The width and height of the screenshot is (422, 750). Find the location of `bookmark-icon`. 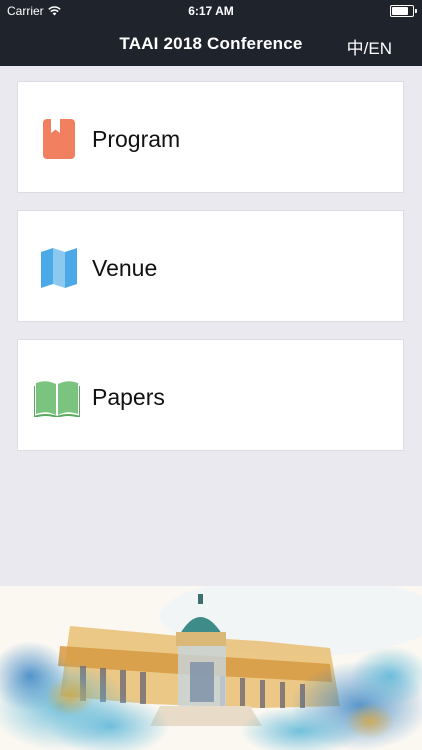

bookmark-icon is located at coordinates (59, 139).